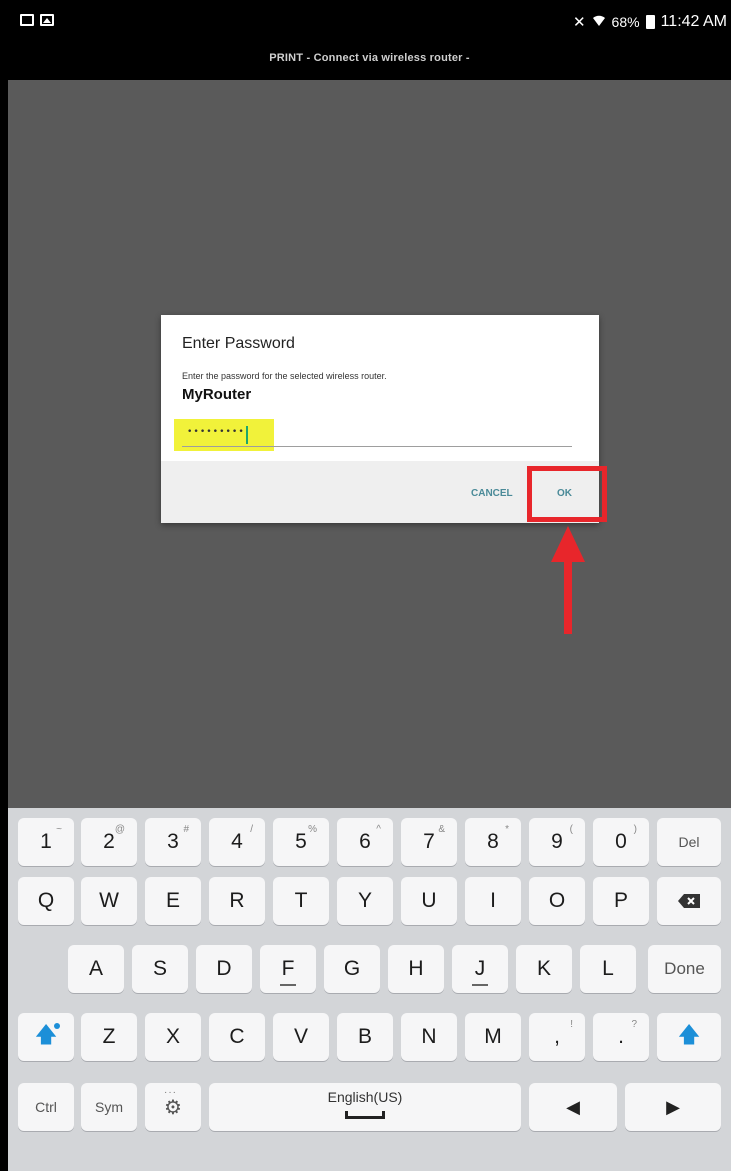 The image size is (731, 1171). Describe the element at coordinates (4, 585) in the screenshot. I see `device-bezel` at that location.